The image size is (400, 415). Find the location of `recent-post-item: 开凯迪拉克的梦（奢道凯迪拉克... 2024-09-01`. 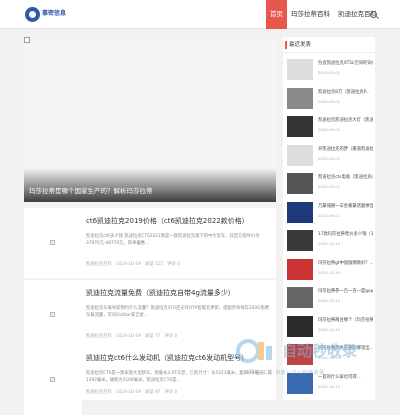

recent-post-item: 开凯迪拉克的梦（奢道凯迪拉克... 2024-09-01 is located at coordinates (330, 156).